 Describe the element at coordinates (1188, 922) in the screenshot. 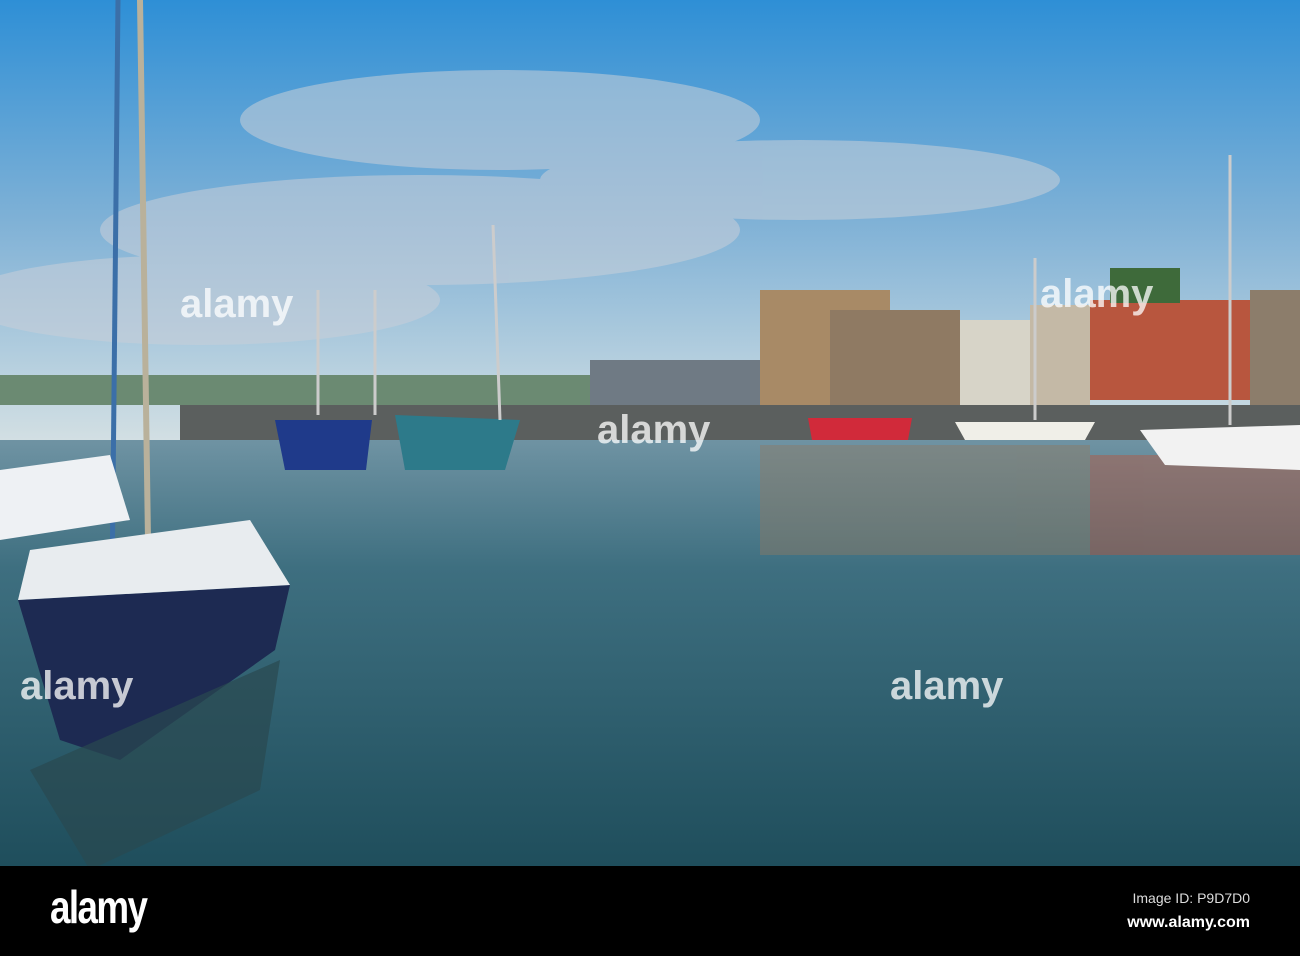

I see `site-url: www.alamy.com` at that location.